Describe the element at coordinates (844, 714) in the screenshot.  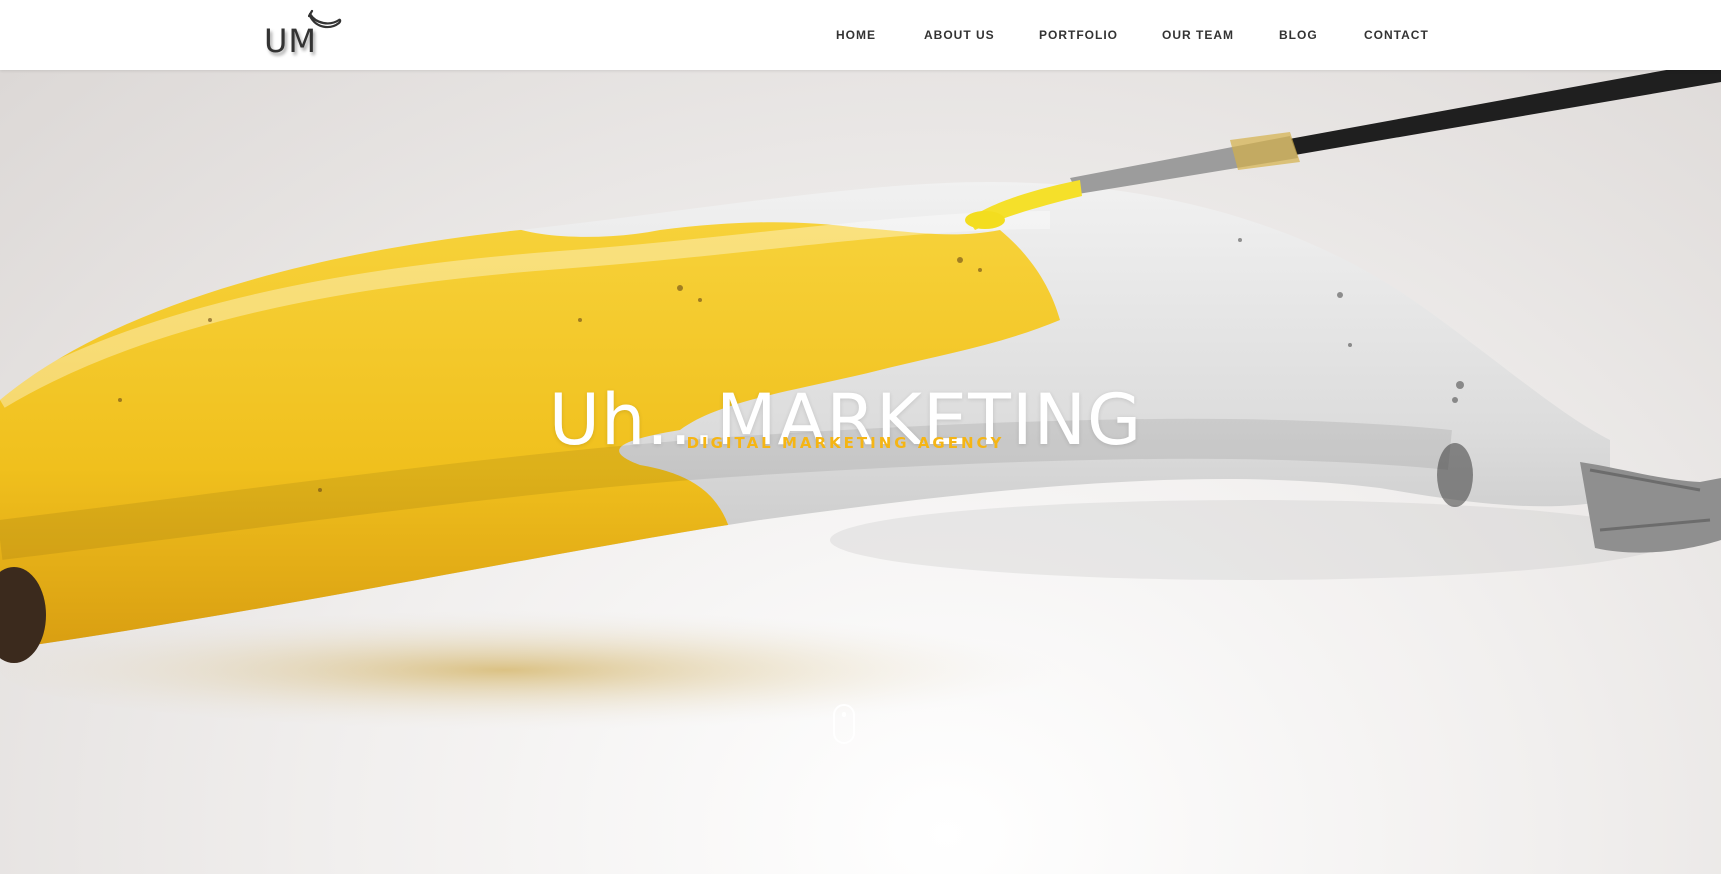
I see `scroll-wheel` at that location.